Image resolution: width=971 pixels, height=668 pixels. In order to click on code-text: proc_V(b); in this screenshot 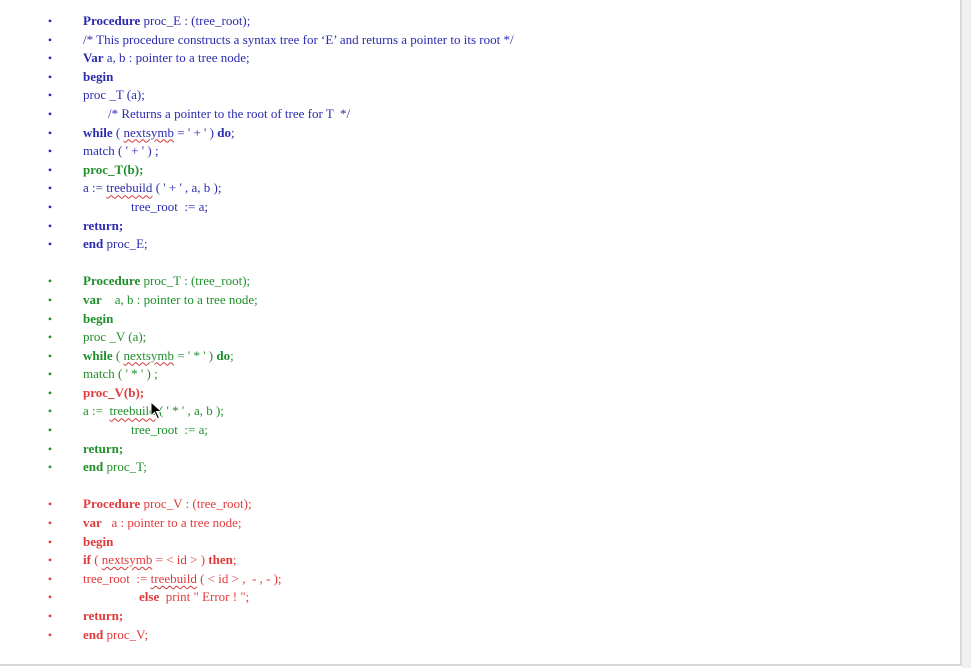, I will do `click(113, 393)`.